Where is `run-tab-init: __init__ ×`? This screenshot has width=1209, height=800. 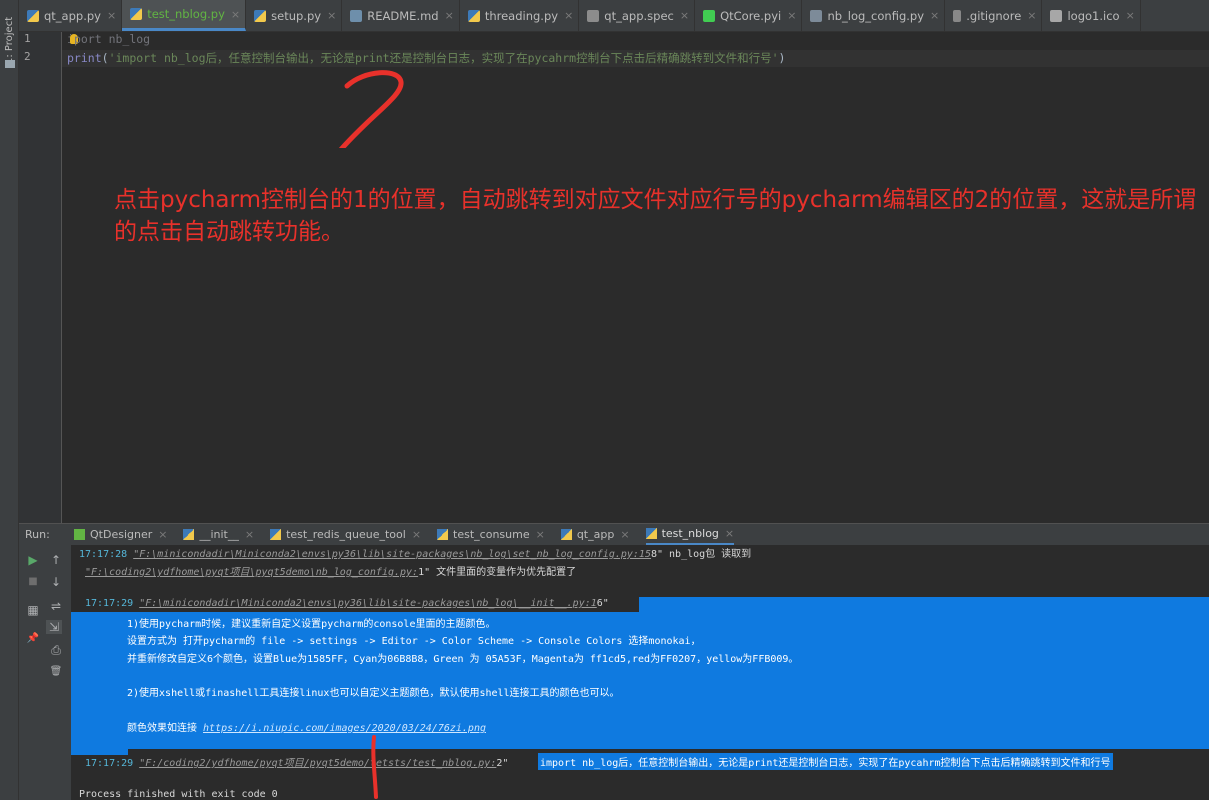
run-tab-init: __init__ × is located at coordinates (218, 534).